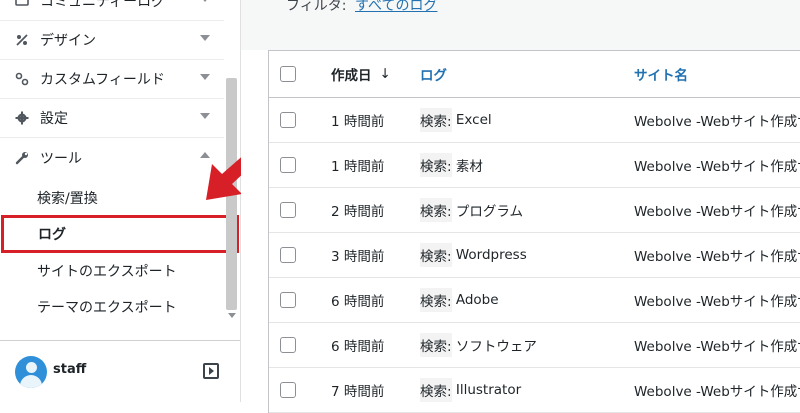 This screenshot has width=800, height=413. What do you see at coordinates (112, 118) in the screenshot?
I see `sidebar-item-settings: 設定` at bounding box center [112, 118].